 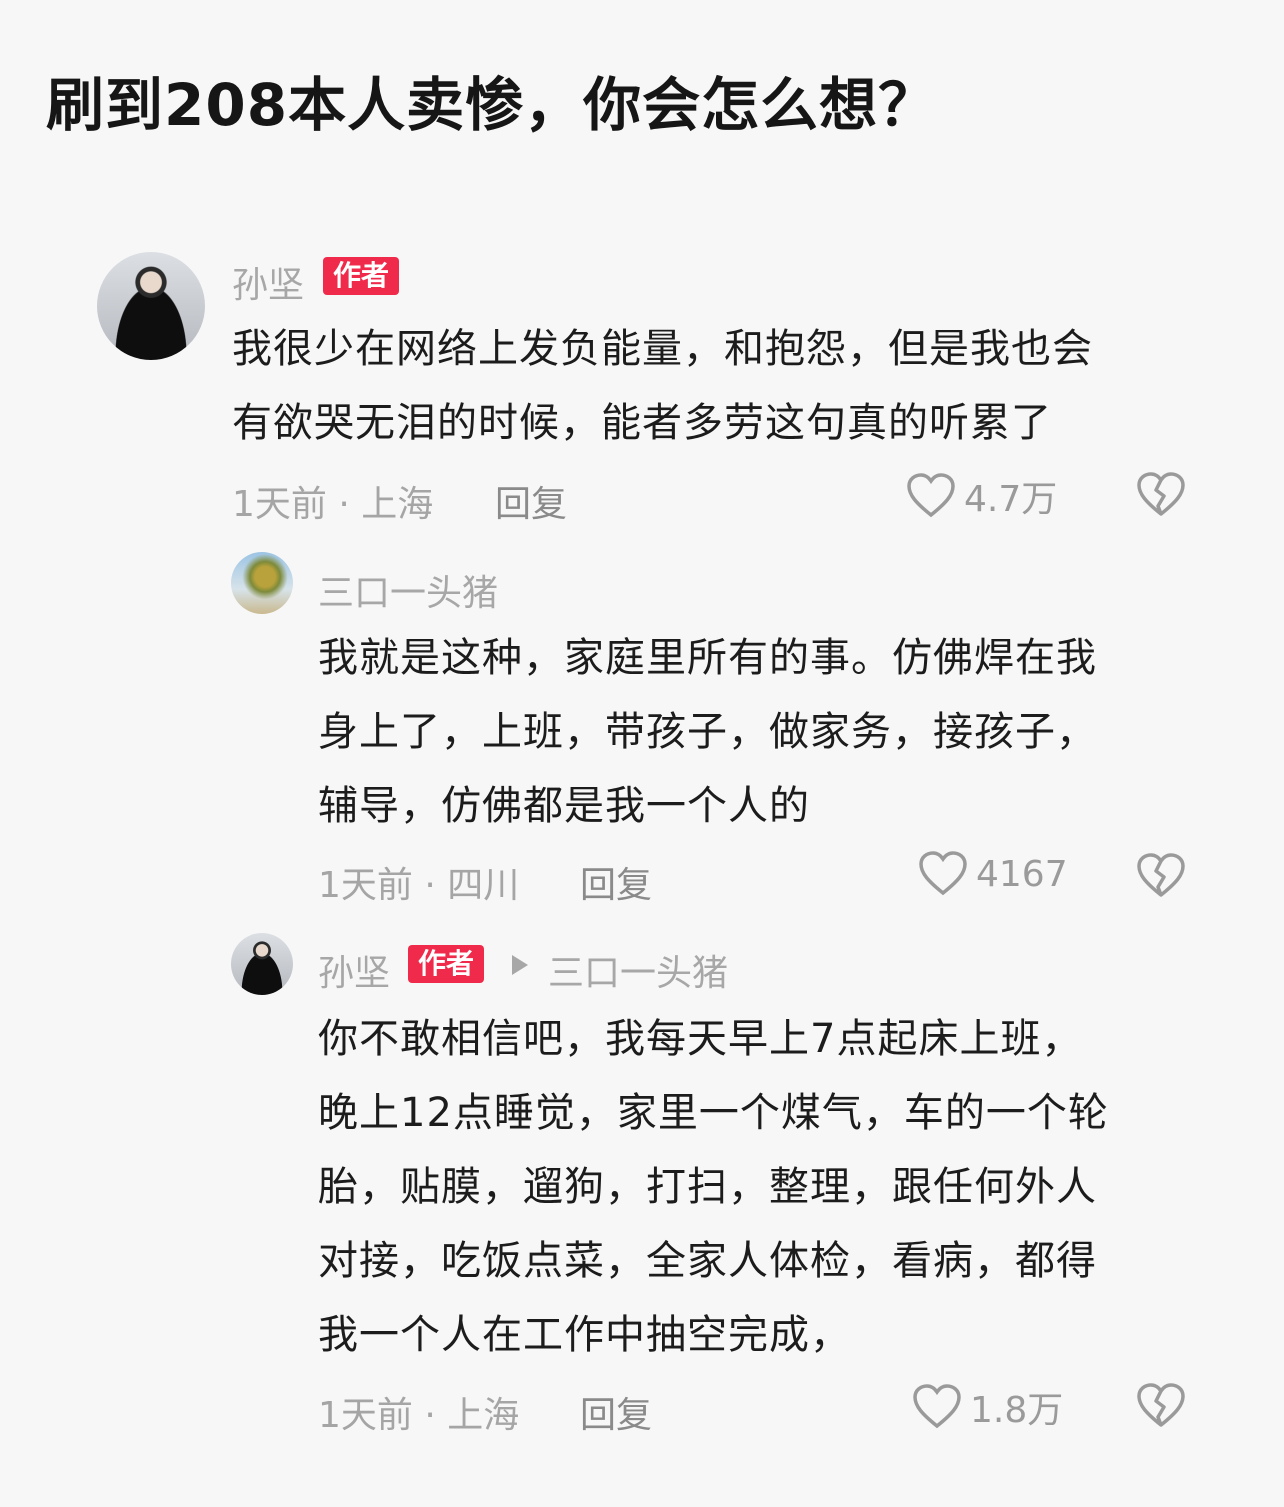 I want to click on comment-line: 胎，贴膜，遛狗，打扫，整理，跟任何外人, so click(x=707, y=1187).